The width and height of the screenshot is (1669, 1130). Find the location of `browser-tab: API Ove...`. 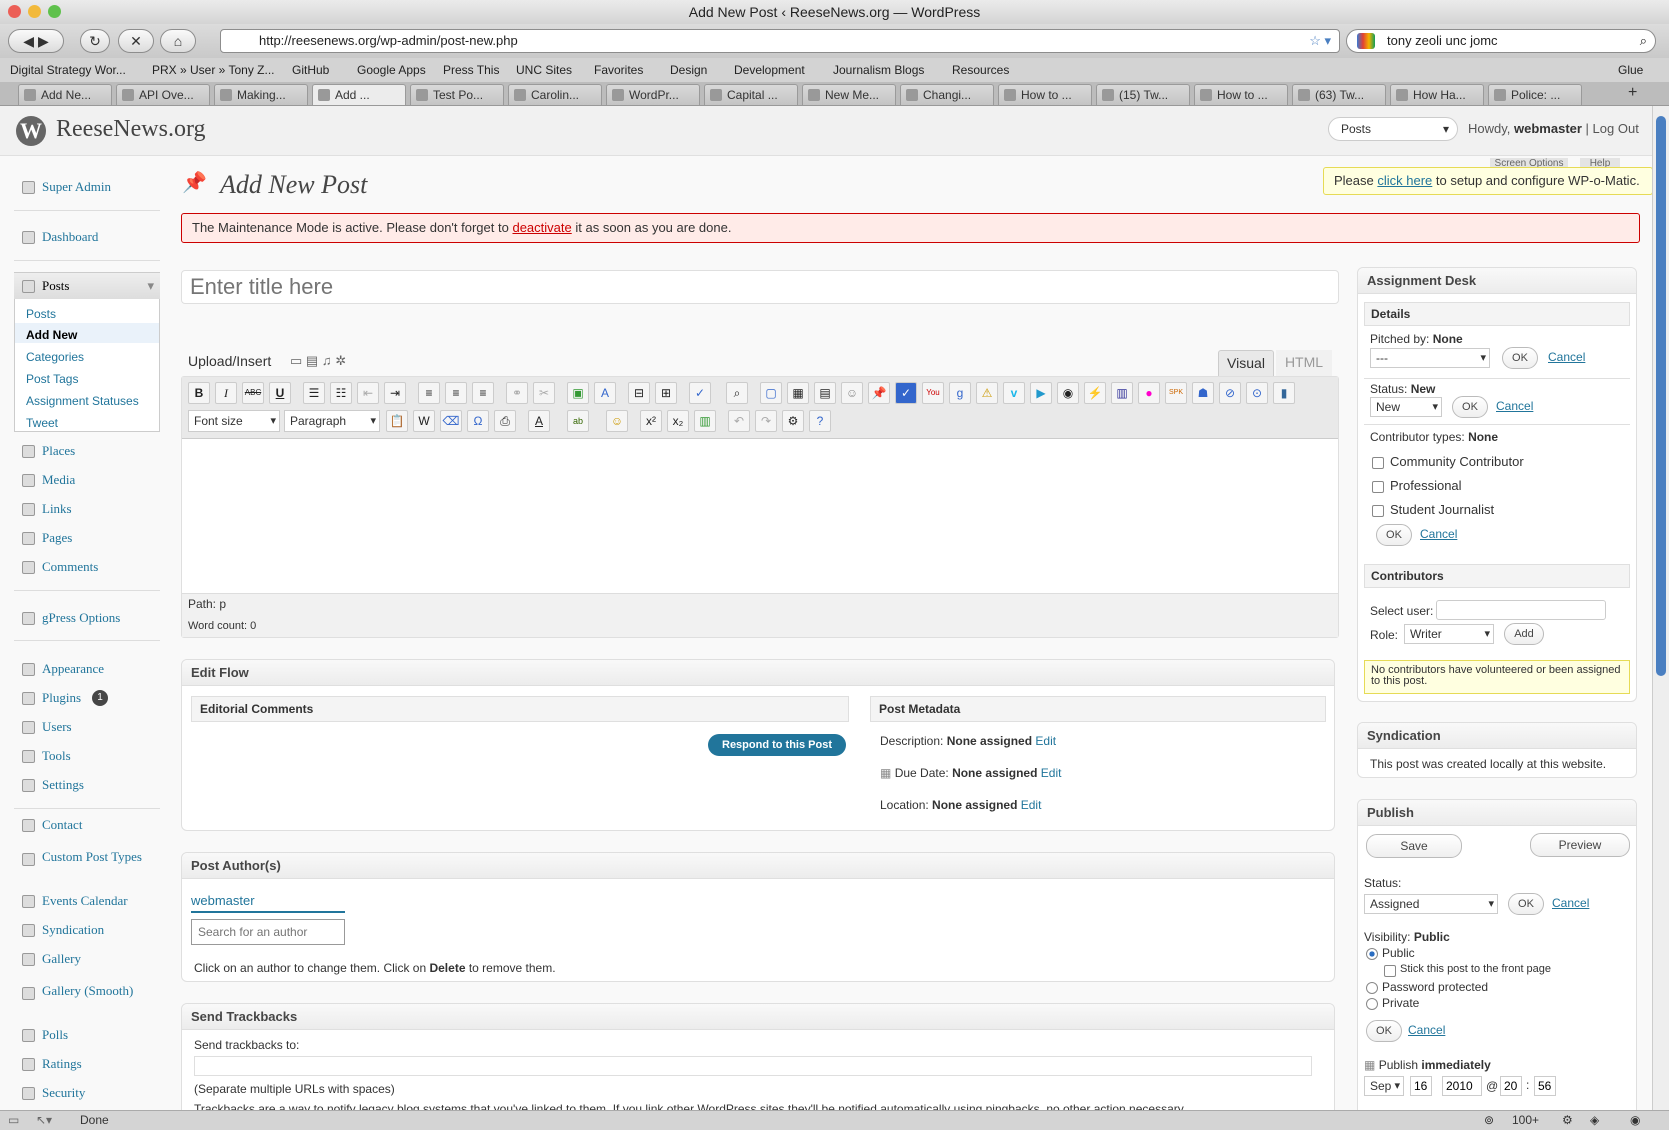

browser-tab: API Ove... is located at coordinates (163, 94).